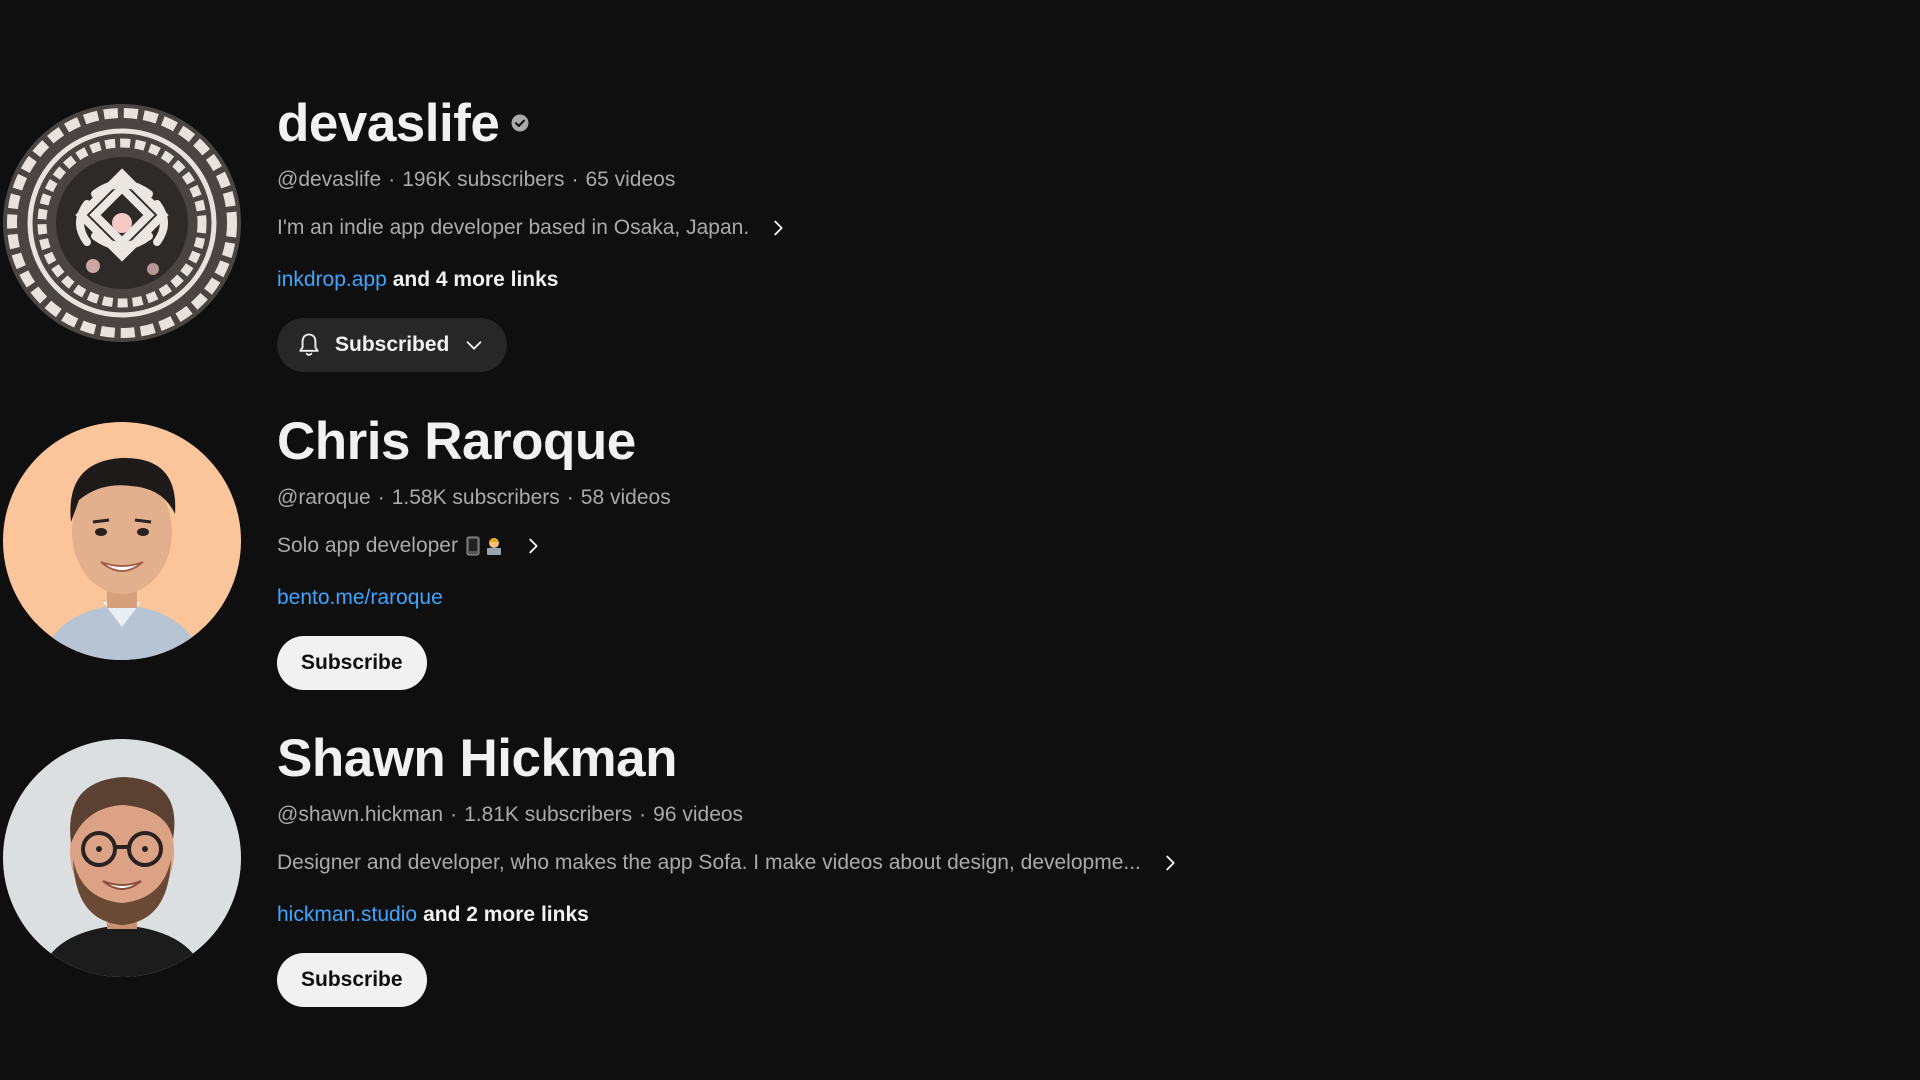 This screenshot has height=1080, width=1920. What do you see at coordinates (483, 179) in the screenshot?
I see `subscriber-count: 196K subscribers` at bounding box center [483, 179].